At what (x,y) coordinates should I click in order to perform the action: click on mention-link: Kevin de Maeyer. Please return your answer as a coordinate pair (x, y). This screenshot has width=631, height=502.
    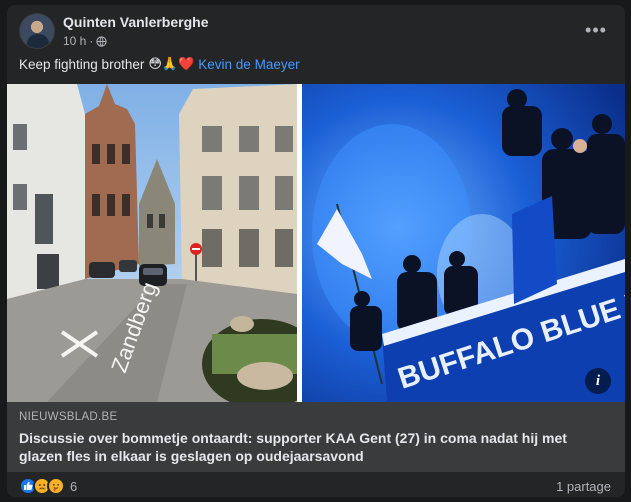
    Looking at the image, I should click on (248, 64).